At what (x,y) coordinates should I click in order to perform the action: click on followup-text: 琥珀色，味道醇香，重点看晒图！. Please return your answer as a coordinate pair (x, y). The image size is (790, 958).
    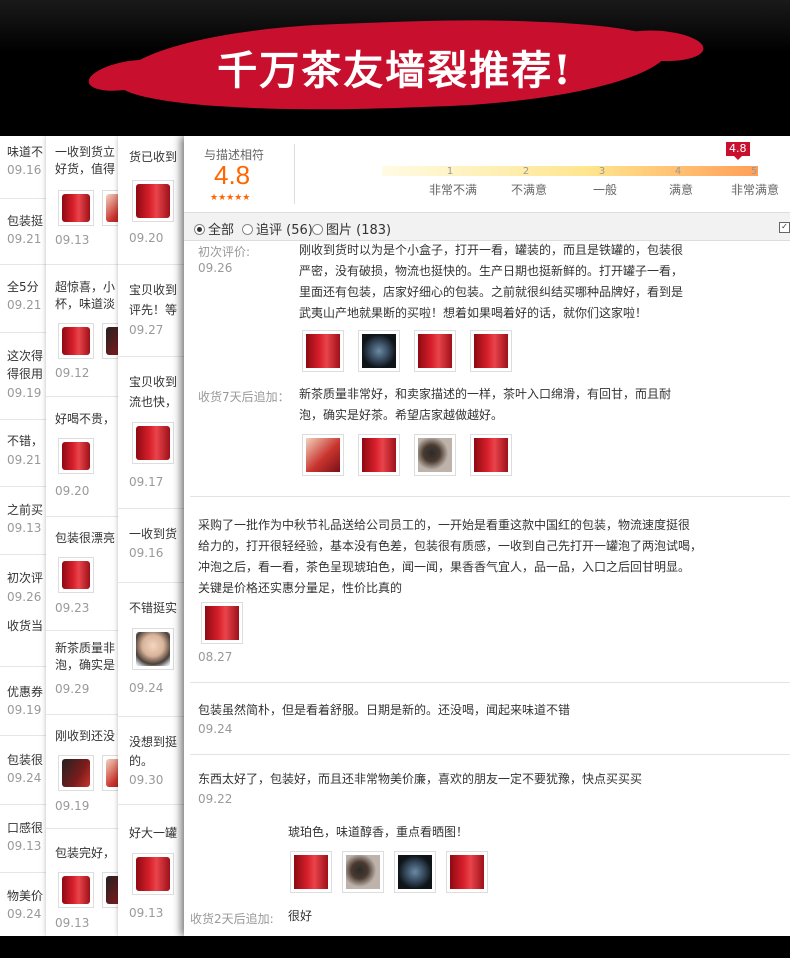
    Looking at the image, I should click on (378, 832).